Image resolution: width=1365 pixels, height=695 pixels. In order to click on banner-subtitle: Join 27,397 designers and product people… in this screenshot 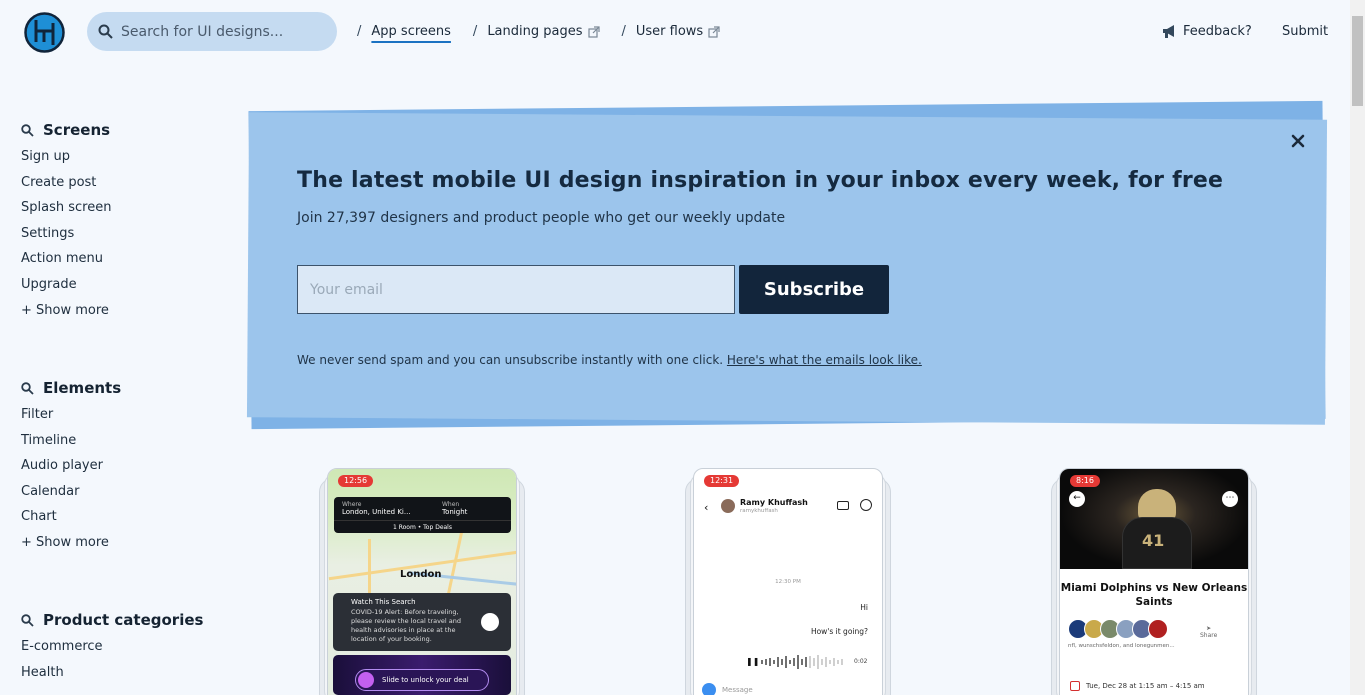, I will do `click(541, 218)`.